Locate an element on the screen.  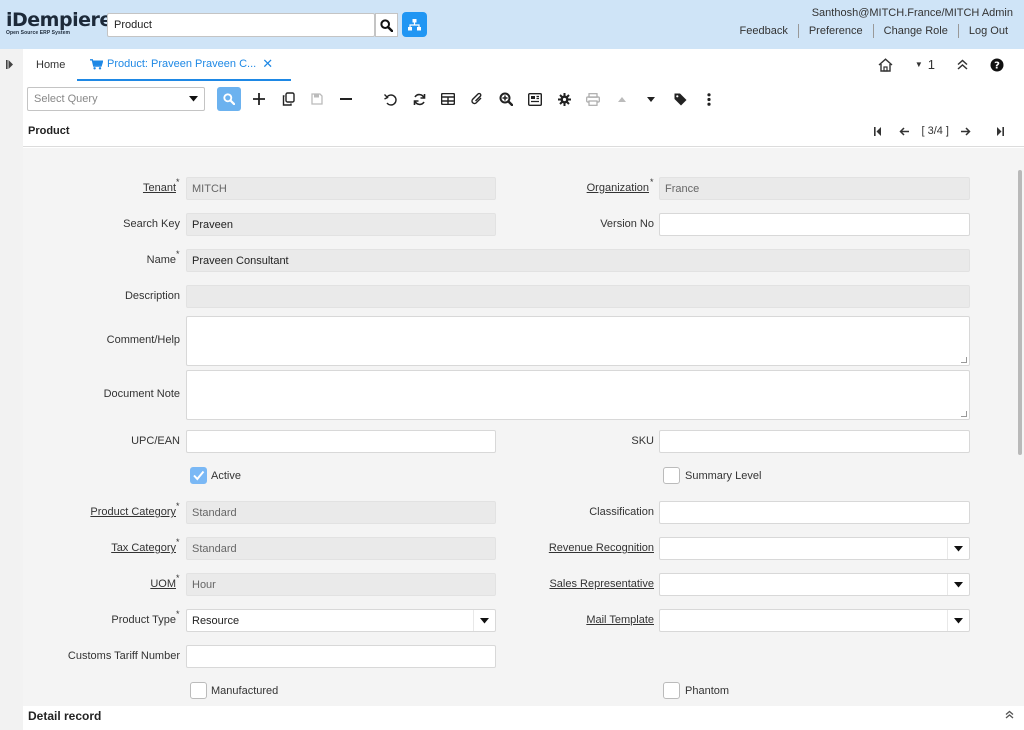
report-icon is located at coordinates (535, 99).